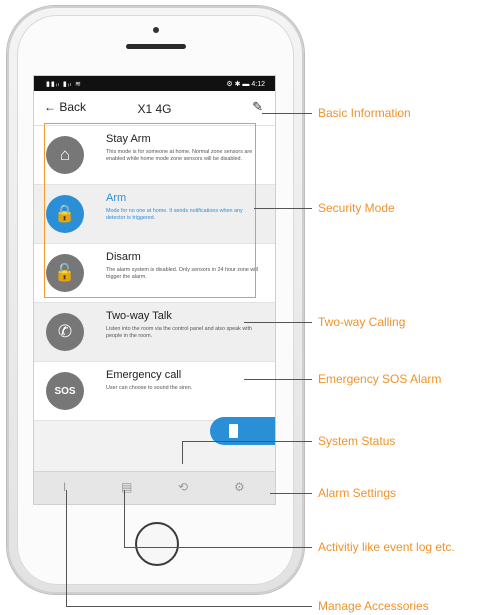 The image size is (491, 615). Describe the element at coordinates (373, 606) in the screenshot. I see `label-manage-accessories: Manage Accessories` at that location.